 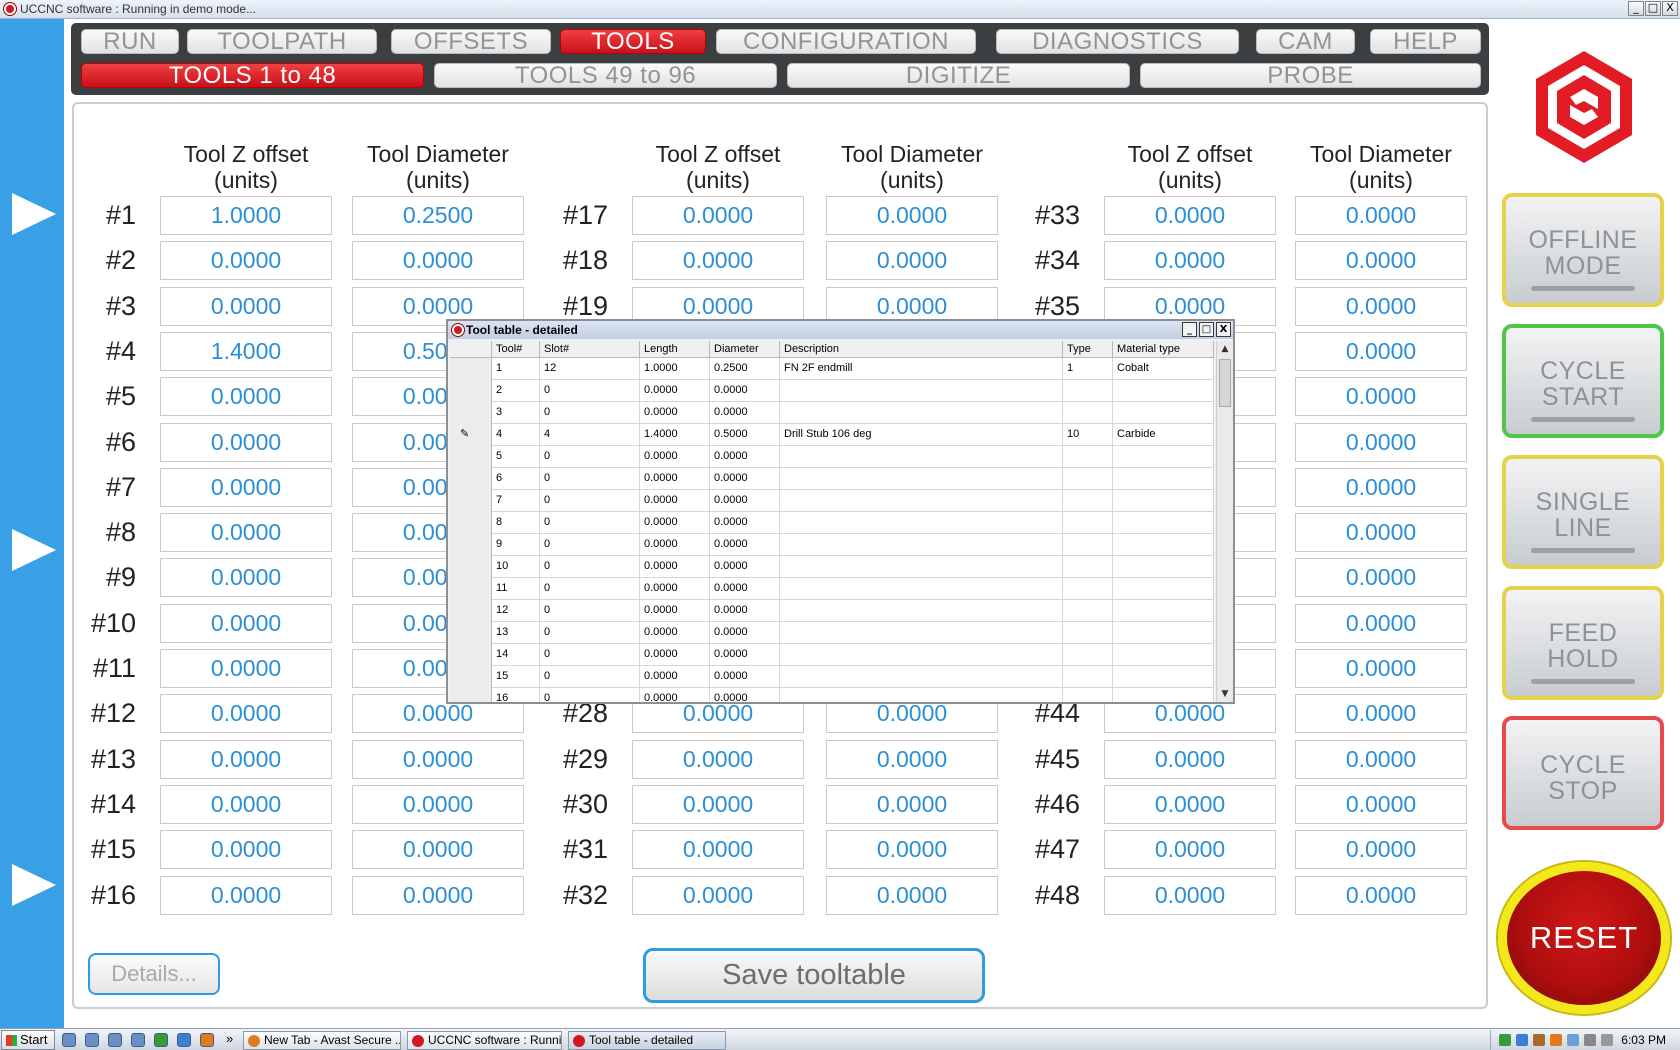 I want to click on tool-table-row: 5 0 0.0000 0.0000, so click(x=832, y=457).